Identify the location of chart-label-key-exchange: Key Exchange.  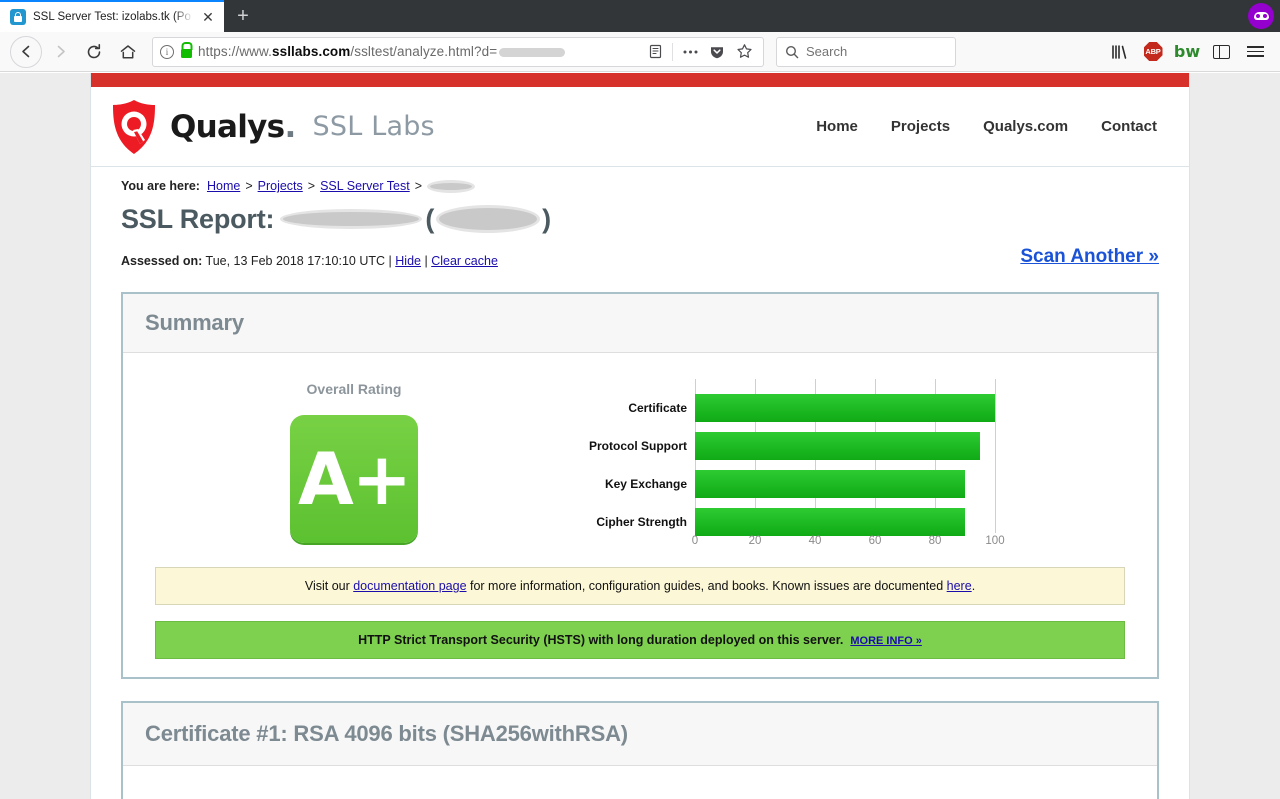
(645, 484).